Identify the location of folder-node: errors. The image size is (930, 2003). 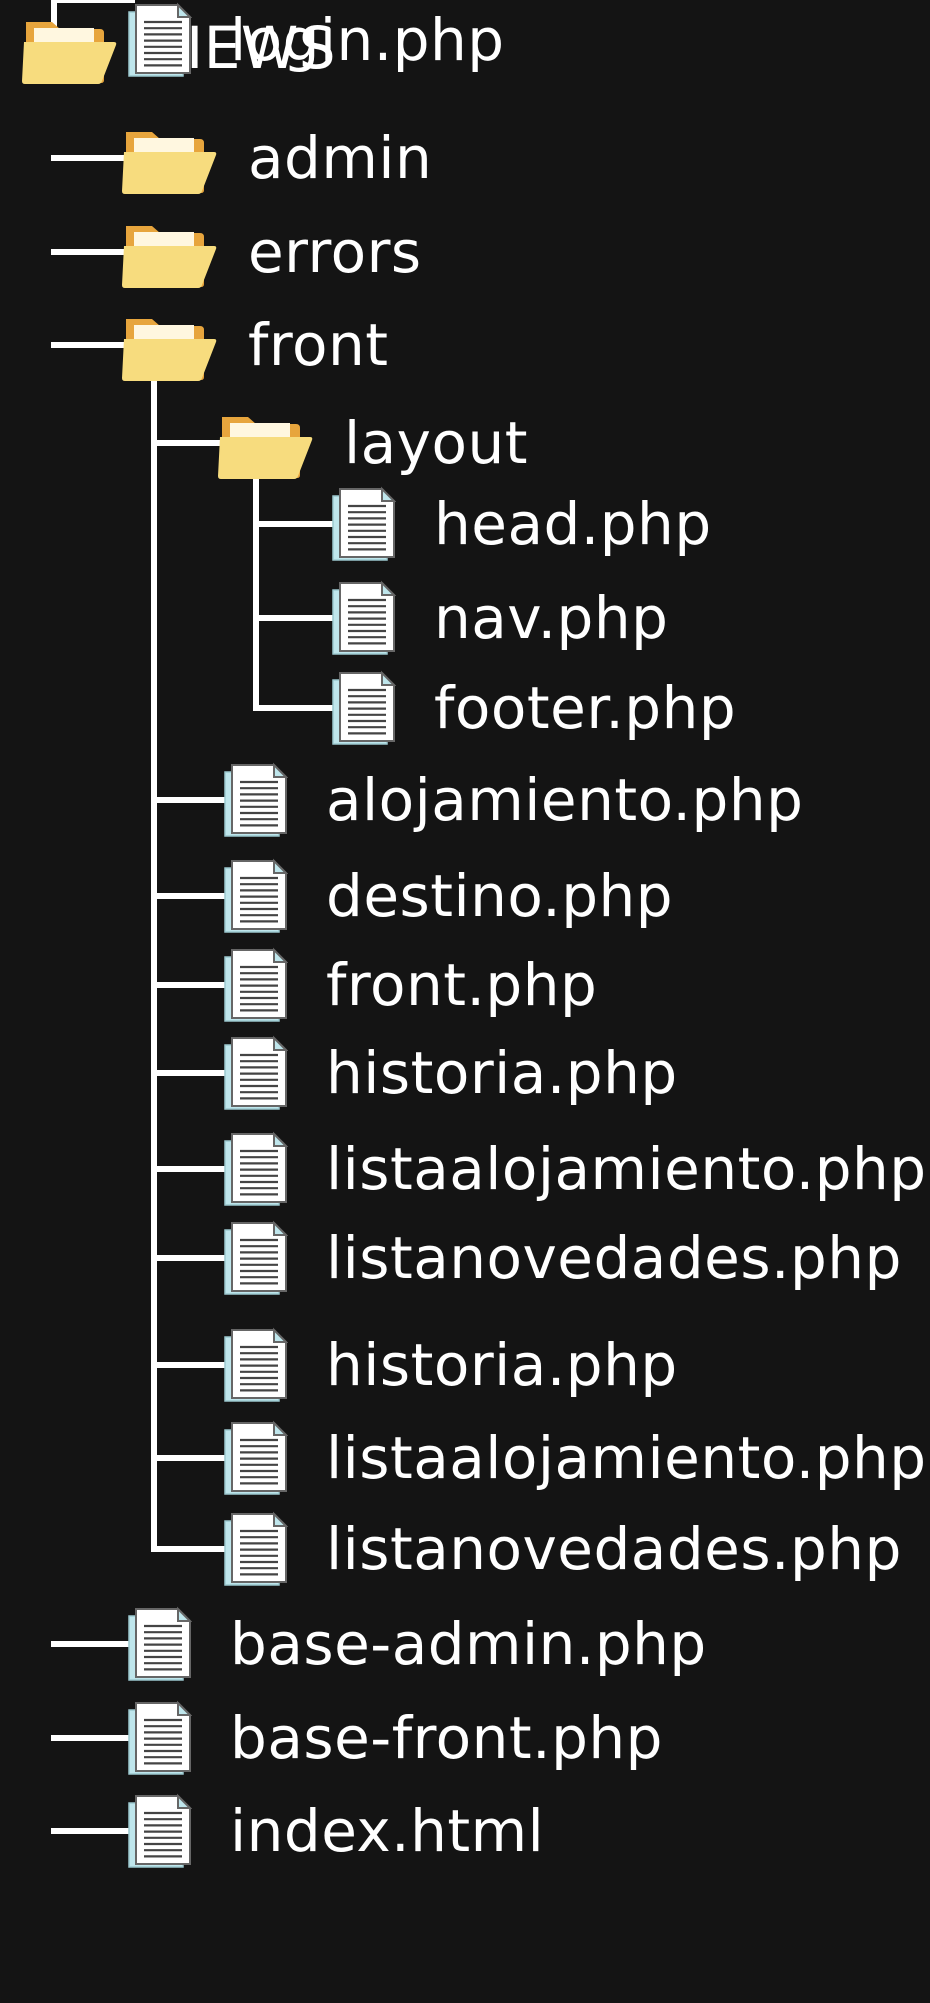
(272, 252).